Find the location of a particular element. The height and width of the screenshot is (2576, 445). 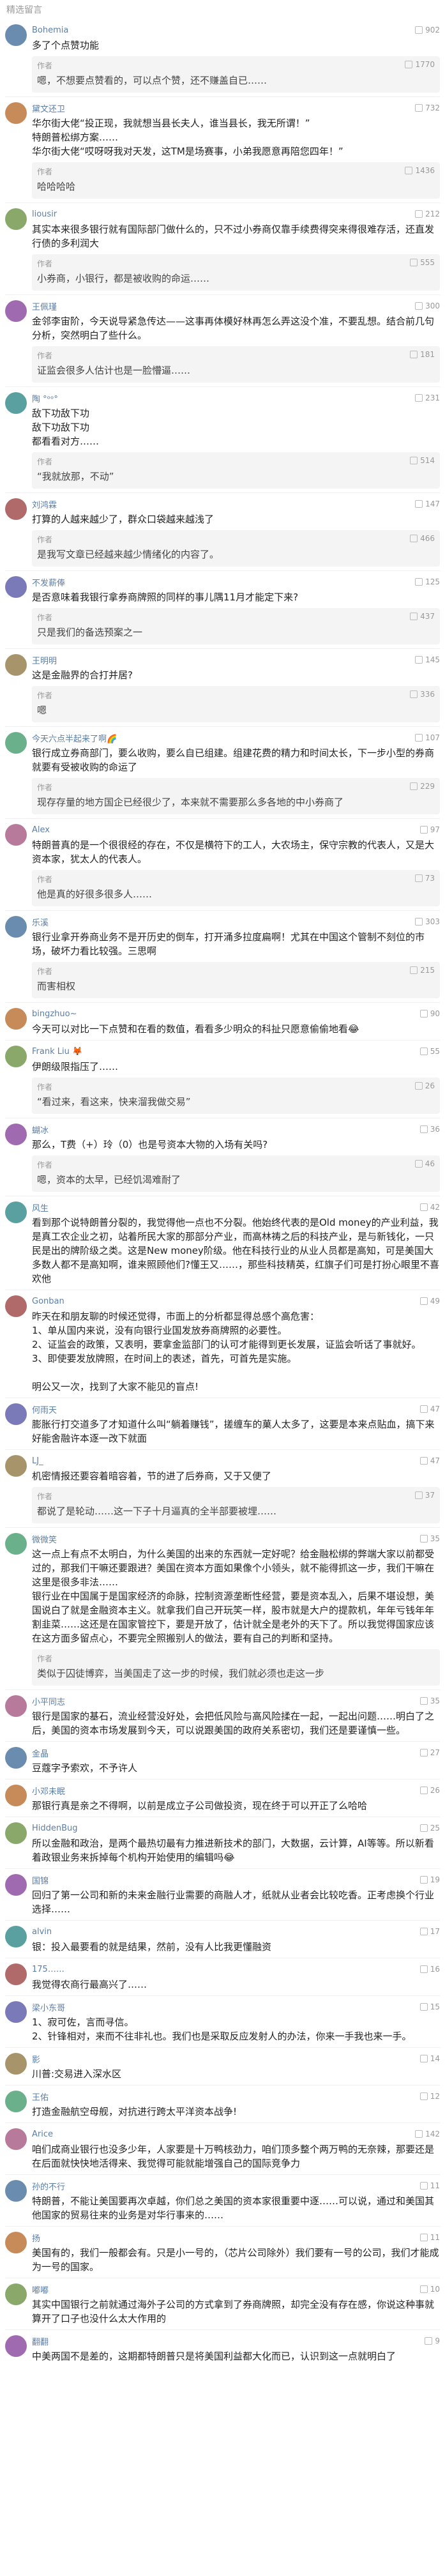

username: 今天六点半起来了啊🌈 is located at coordinates (74, 738).